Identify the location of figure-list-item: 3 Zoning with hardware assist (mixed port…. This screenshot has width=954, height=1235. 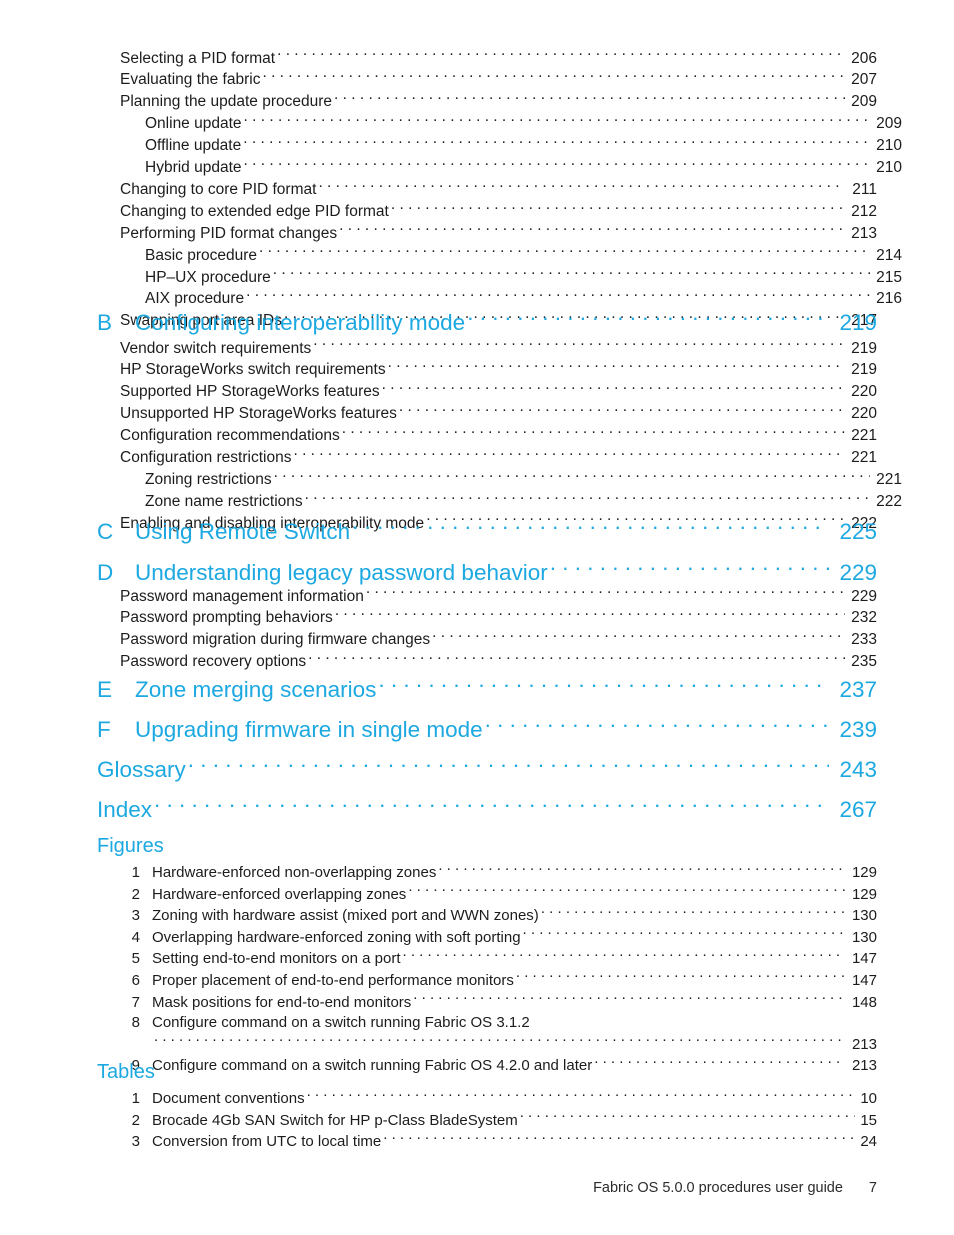
(493, 916).